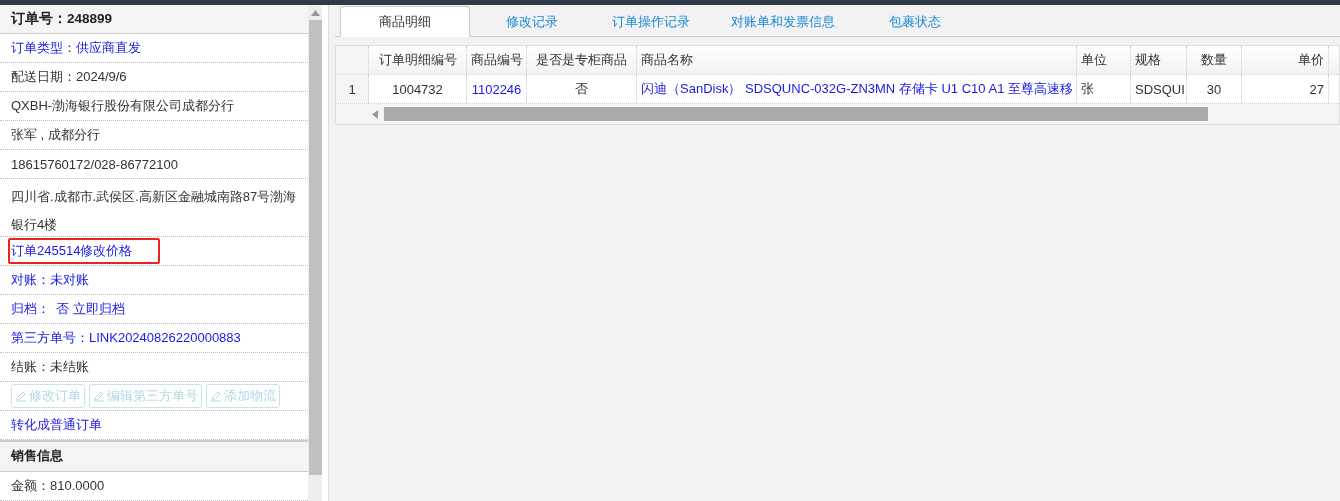 This screenshot has height=501, width=1340. I want to click on table-cell: 30, so click(1214, 89).